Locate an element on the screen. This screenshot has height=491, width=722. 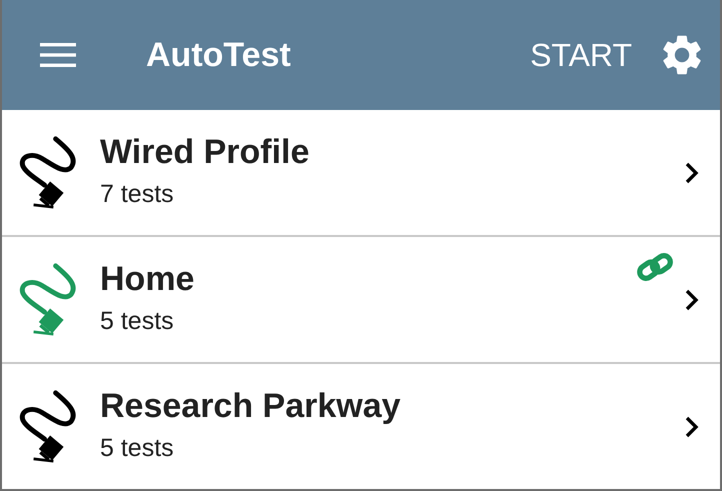
profile-name: Research Parkway is located at coordinates (251, 406).